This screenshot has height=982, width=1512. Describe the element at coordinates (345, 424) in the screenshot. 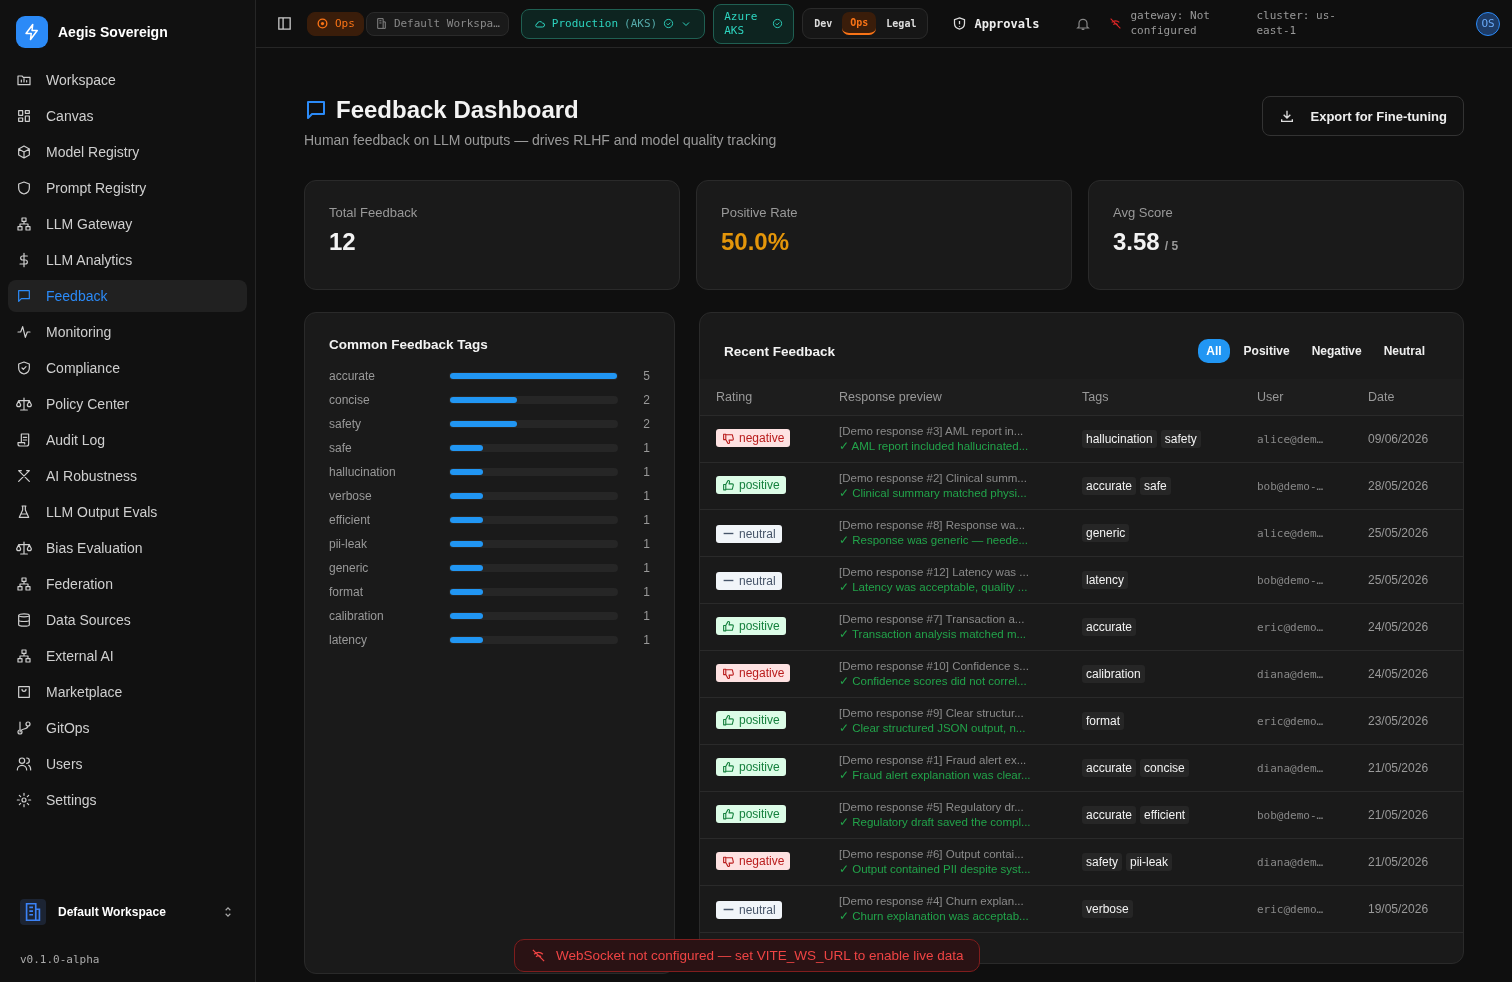

I see `tag-name: safety` at that location.